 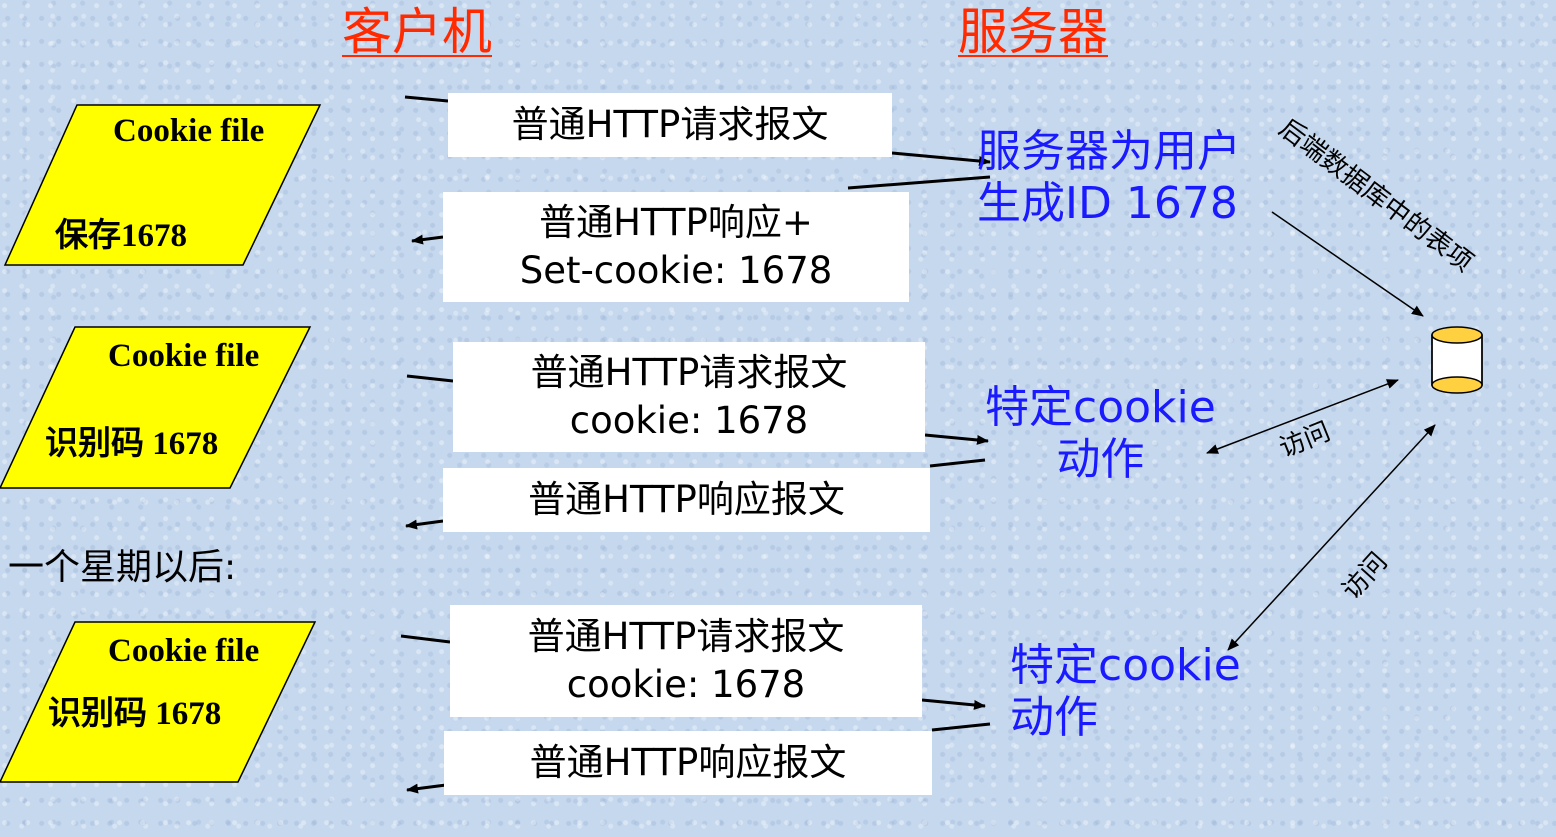 What do you see at coordinates (686, 636) in the screenshot?
I see `request-3-line-1: 普通HTTP请求报文` at bounding box center [686, 636].